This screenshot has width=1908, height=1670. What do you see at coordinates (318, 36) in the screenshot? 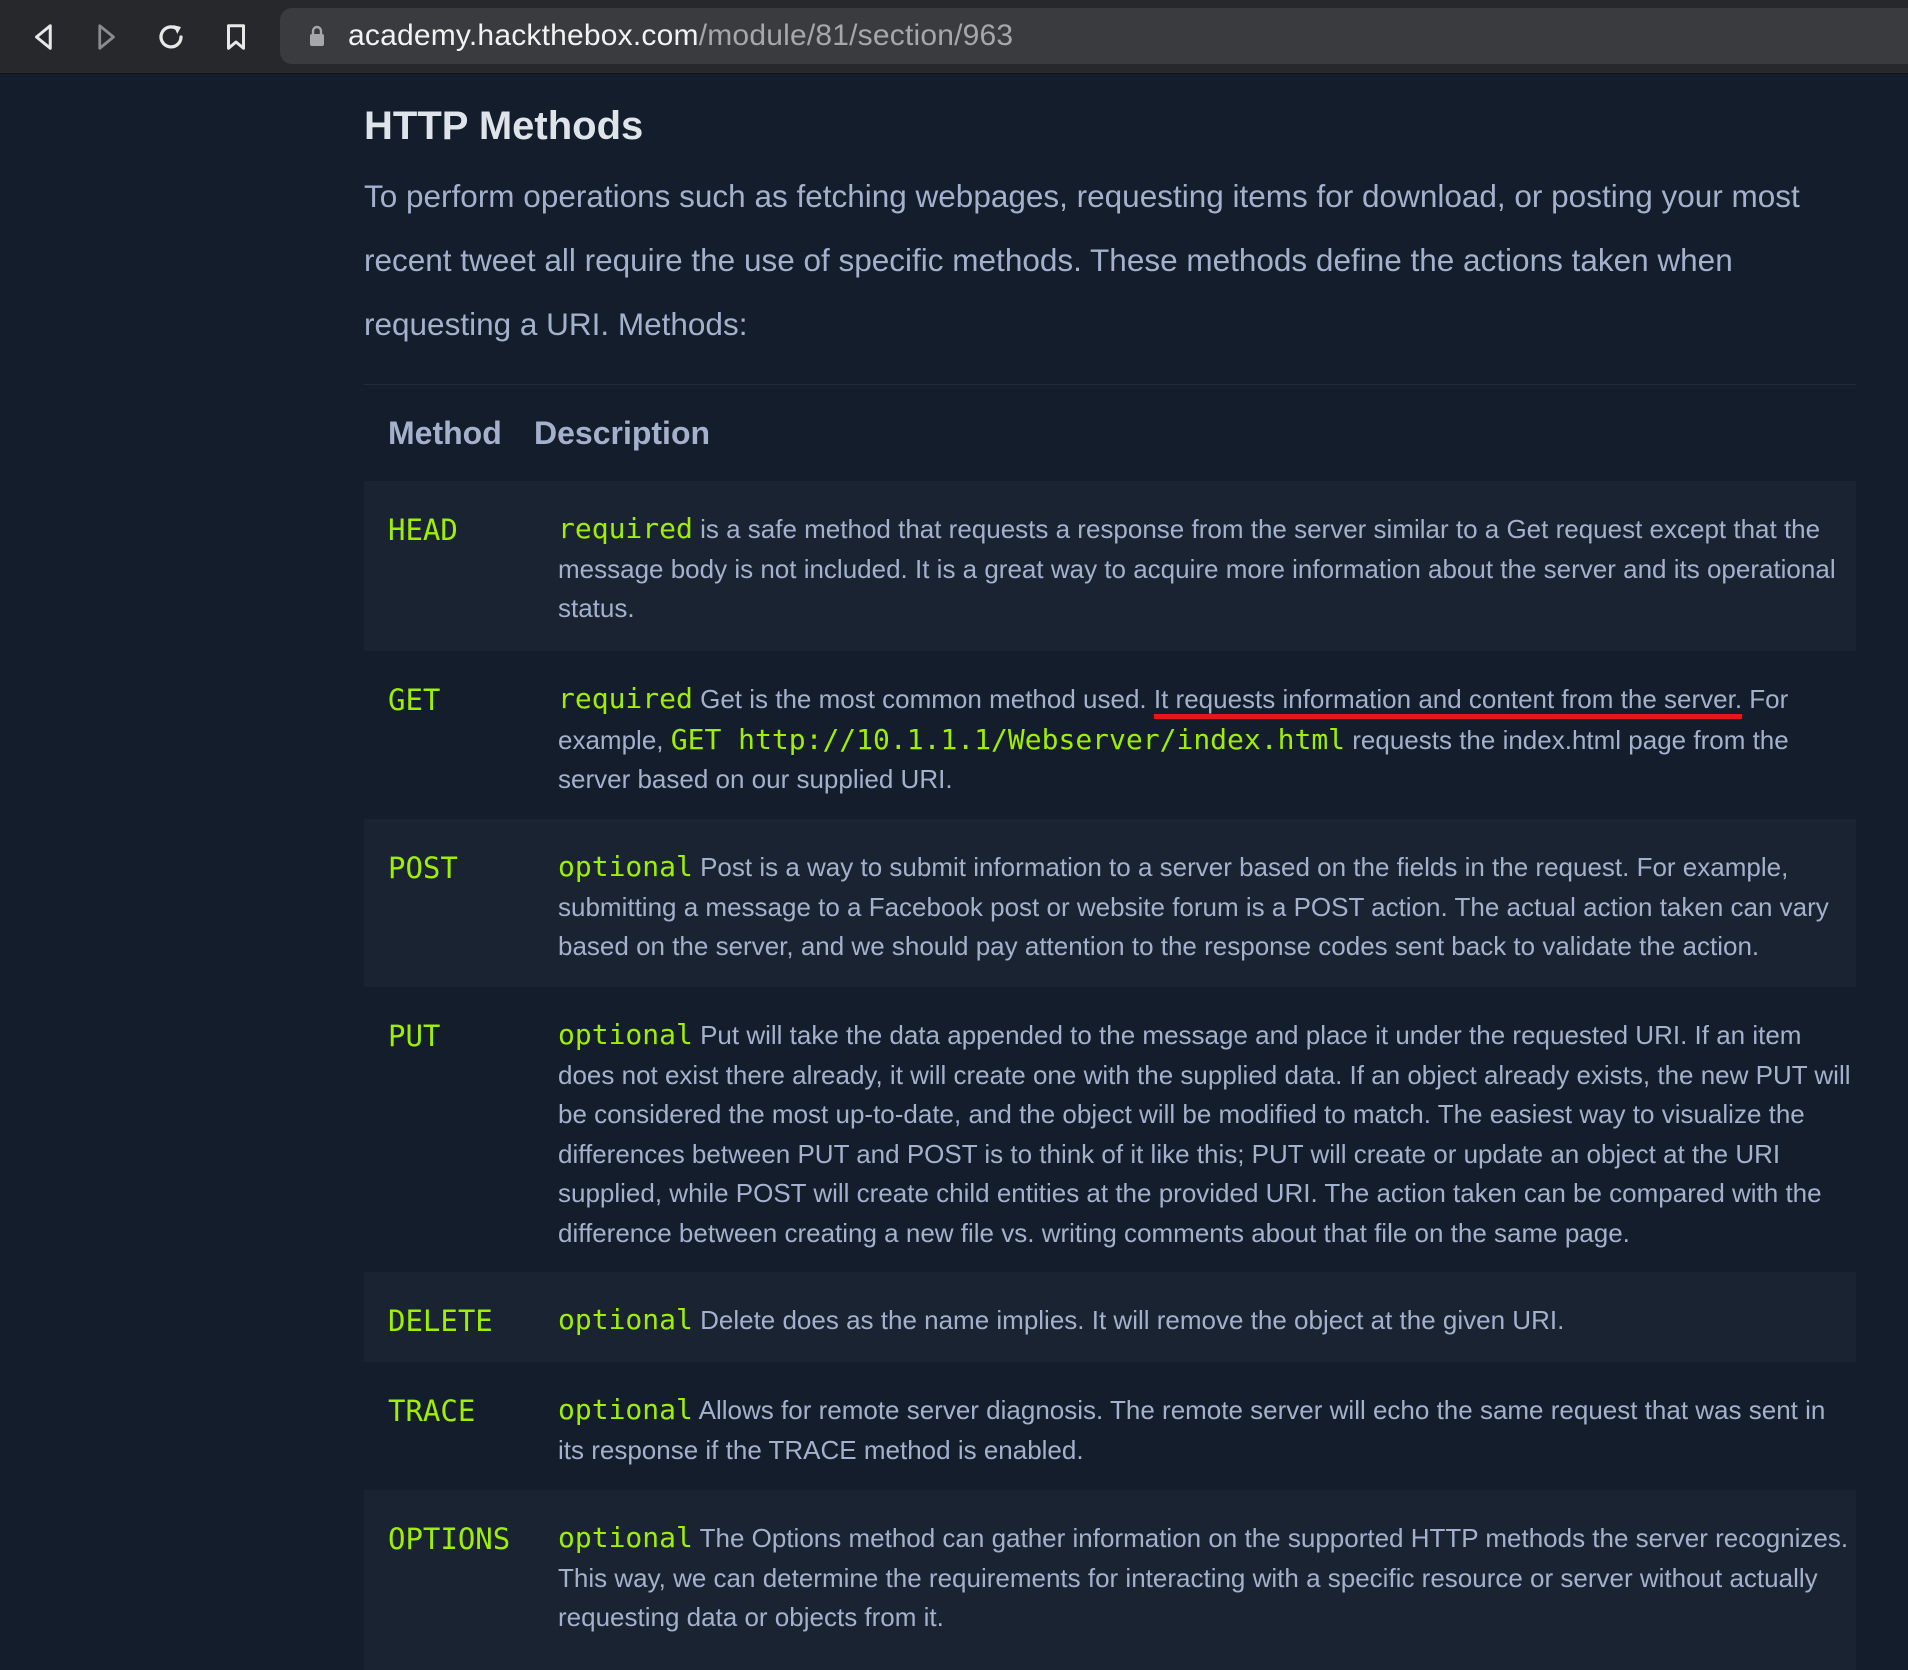
I see `lock-icon` at bounding box center [318, 36].